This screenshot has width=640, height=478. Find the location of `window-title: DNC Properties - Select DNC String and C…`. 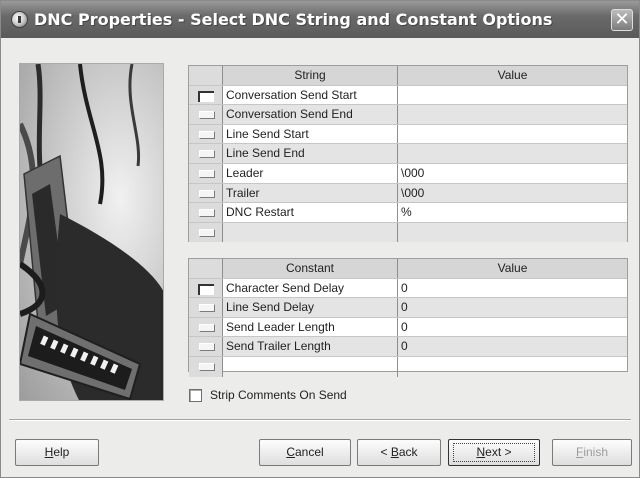

window-title: DNC Properties - Select DNC String and C… is located at coordinates (293, 19).